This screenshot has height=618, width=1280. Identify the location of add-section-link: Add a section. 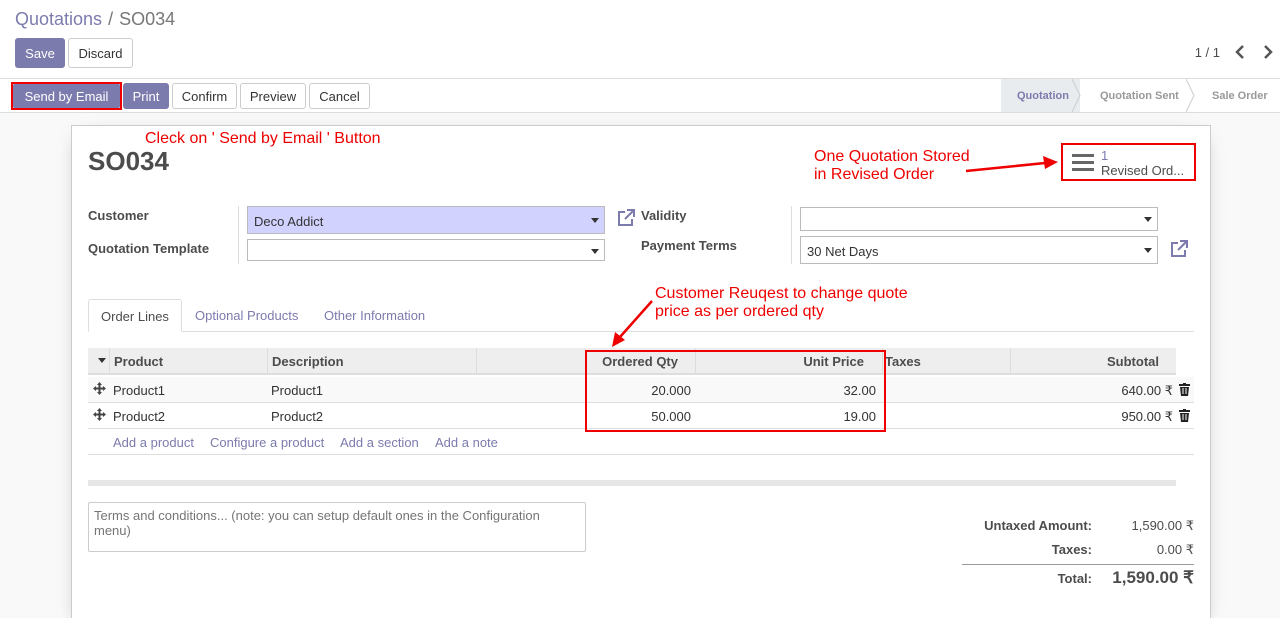
(379, 442).